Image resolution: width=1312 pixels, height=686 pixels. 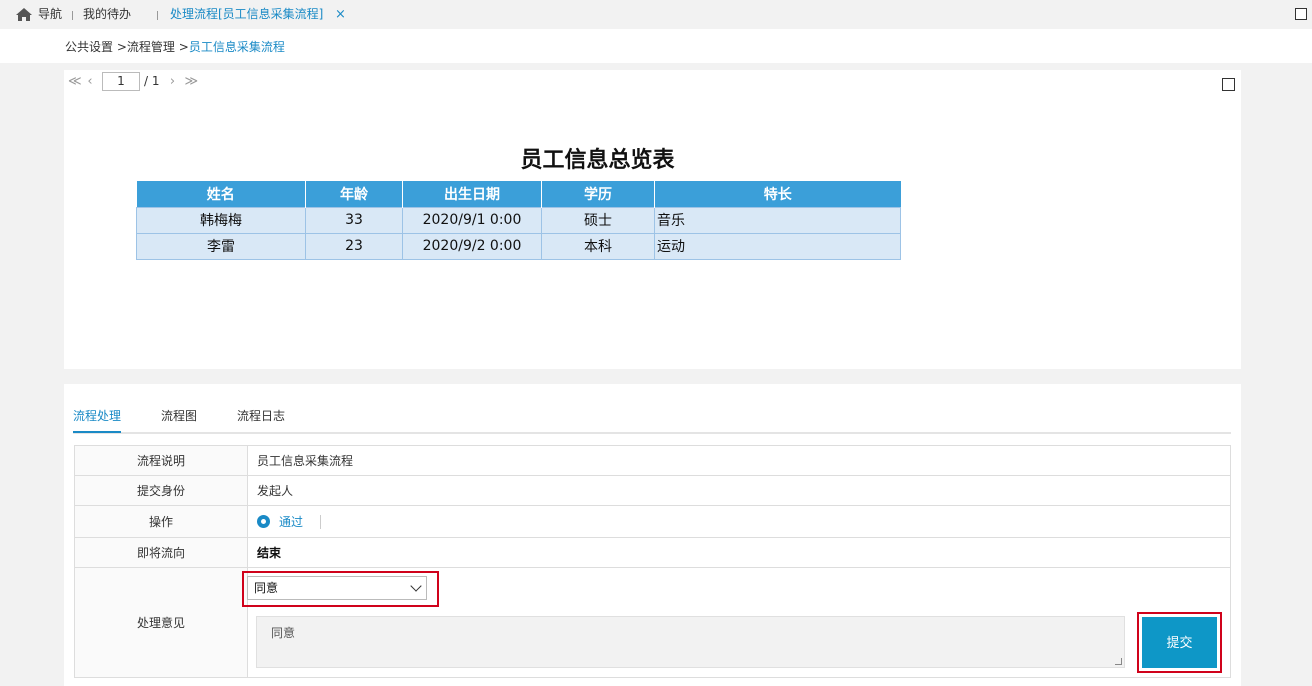 I want to click on table-cell: 运动, so click(x=777, y=246).